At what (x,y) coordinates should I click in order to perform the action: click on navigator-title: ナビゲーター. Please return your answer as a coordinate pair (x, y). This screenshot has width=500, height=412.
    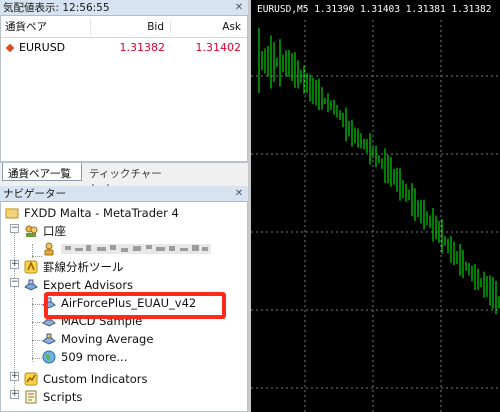
    Looking at the image, I should click on (34, 194).